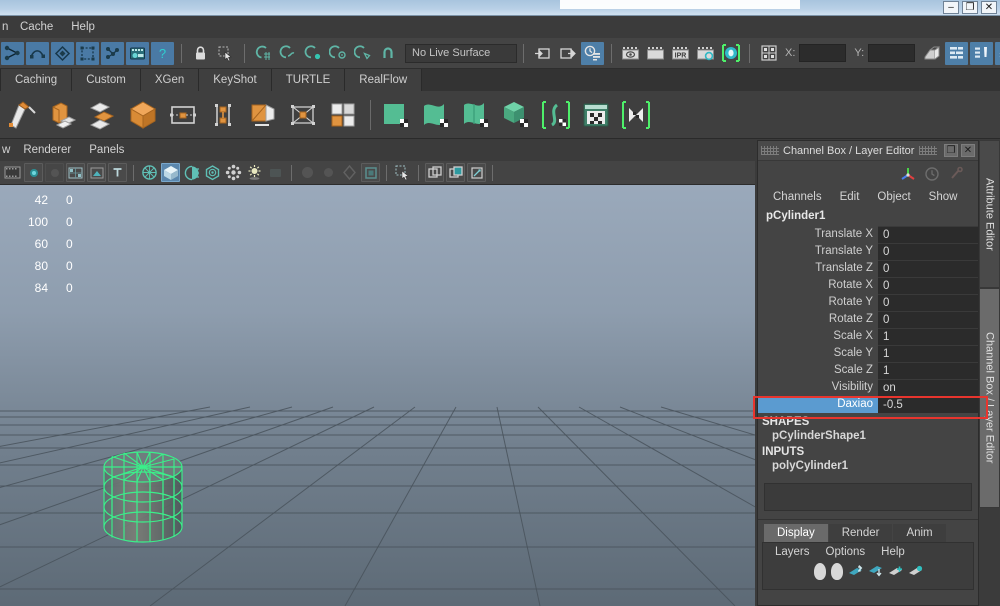 The image size is (1000, 606). Describe the element at coordinates (263, 115) in the screenshot. I see `booleans-icon` at that location.